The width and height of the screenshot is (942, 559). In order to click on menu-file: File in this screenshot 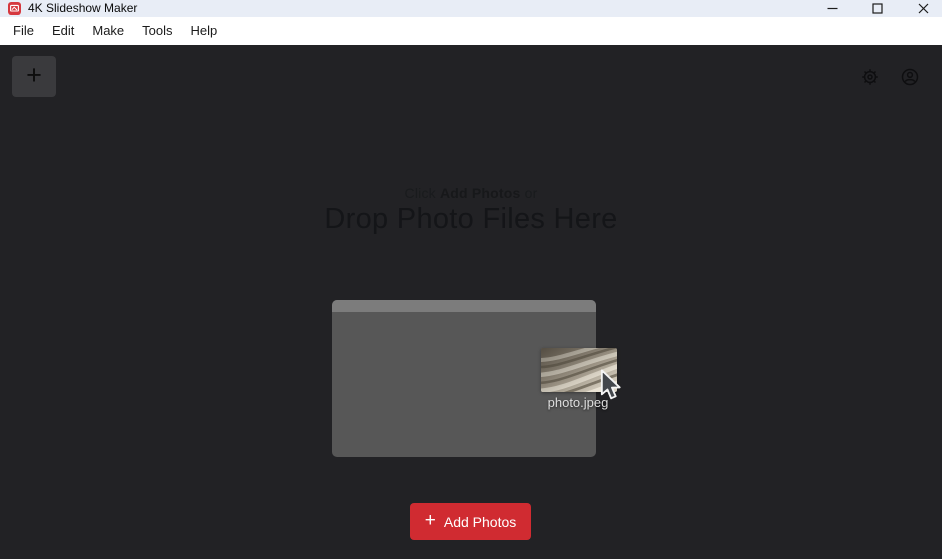, I will do `click(23, 31)`.